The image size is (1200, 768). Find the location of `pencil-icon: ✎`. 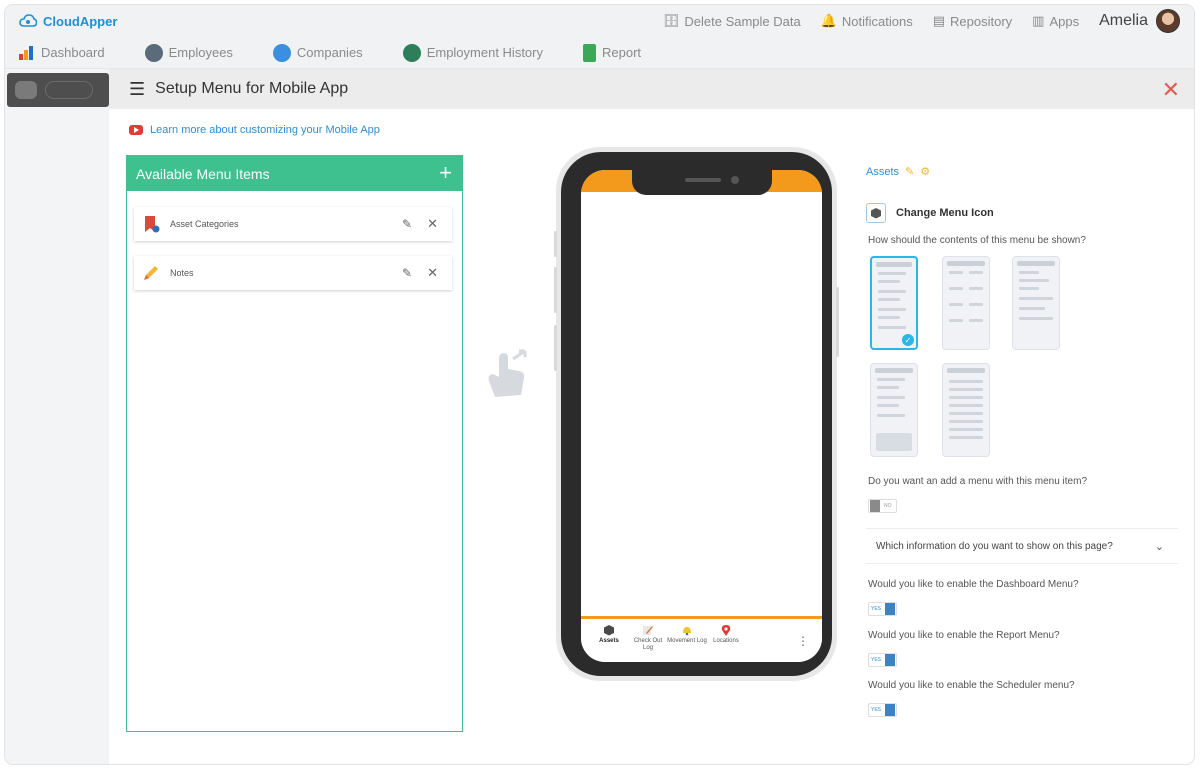

pencil-icon: ✎ is located at coordinates (909, 171).